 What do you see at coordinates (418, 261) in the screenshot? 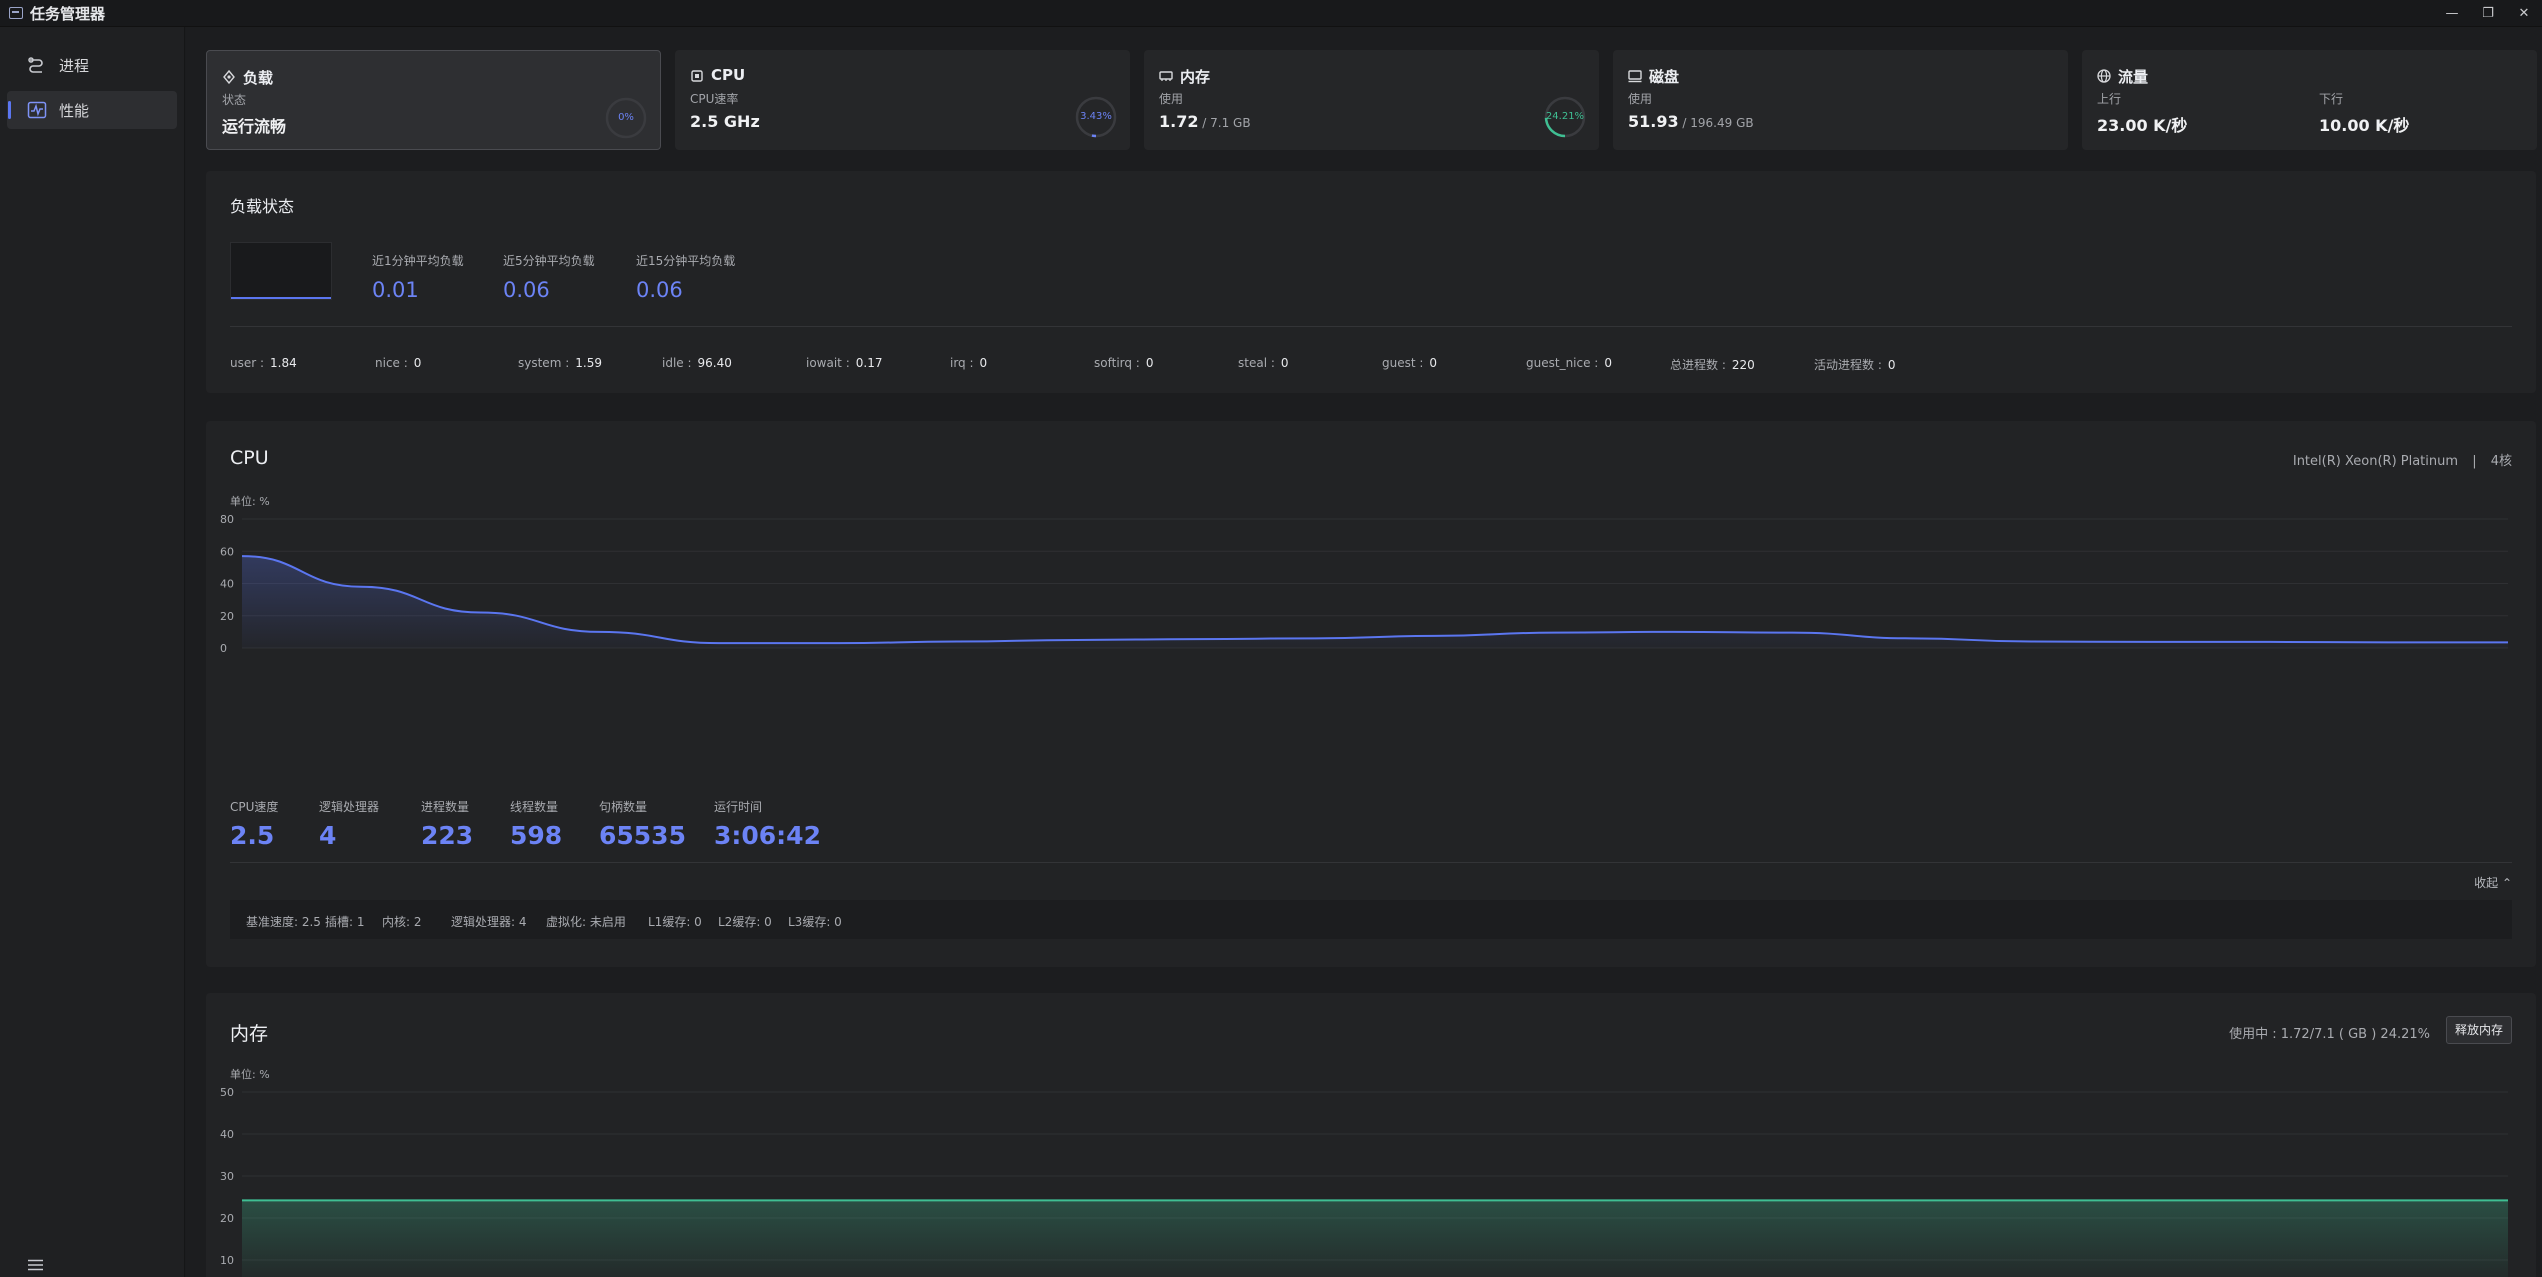
I see `stat-label: 近1分钟平均负载` at bounding box center [418, 261].